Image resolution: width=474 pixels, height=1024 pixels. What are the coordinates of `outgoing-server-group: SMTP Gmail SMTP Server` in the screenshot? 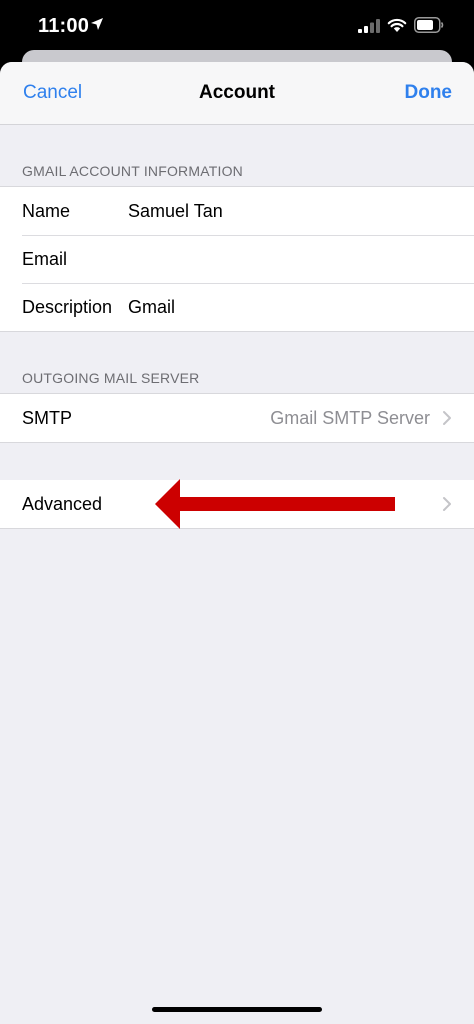 It's located at (237, 418).